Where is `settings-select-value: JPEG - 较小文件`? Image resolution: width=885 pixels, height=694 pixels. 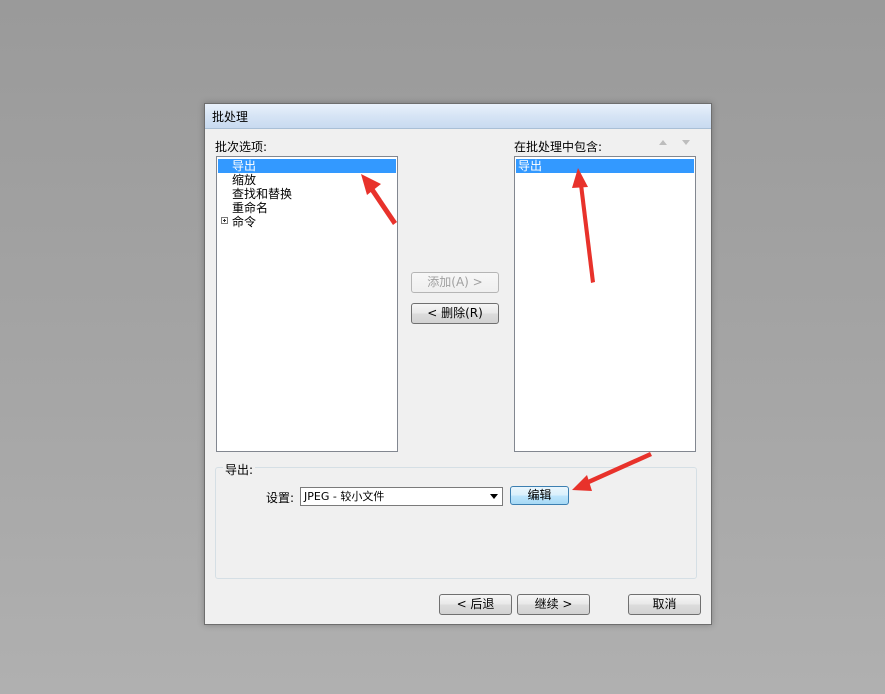 settings-select-value: JPEG - 较小文件 is located at coordinates (344, 496).